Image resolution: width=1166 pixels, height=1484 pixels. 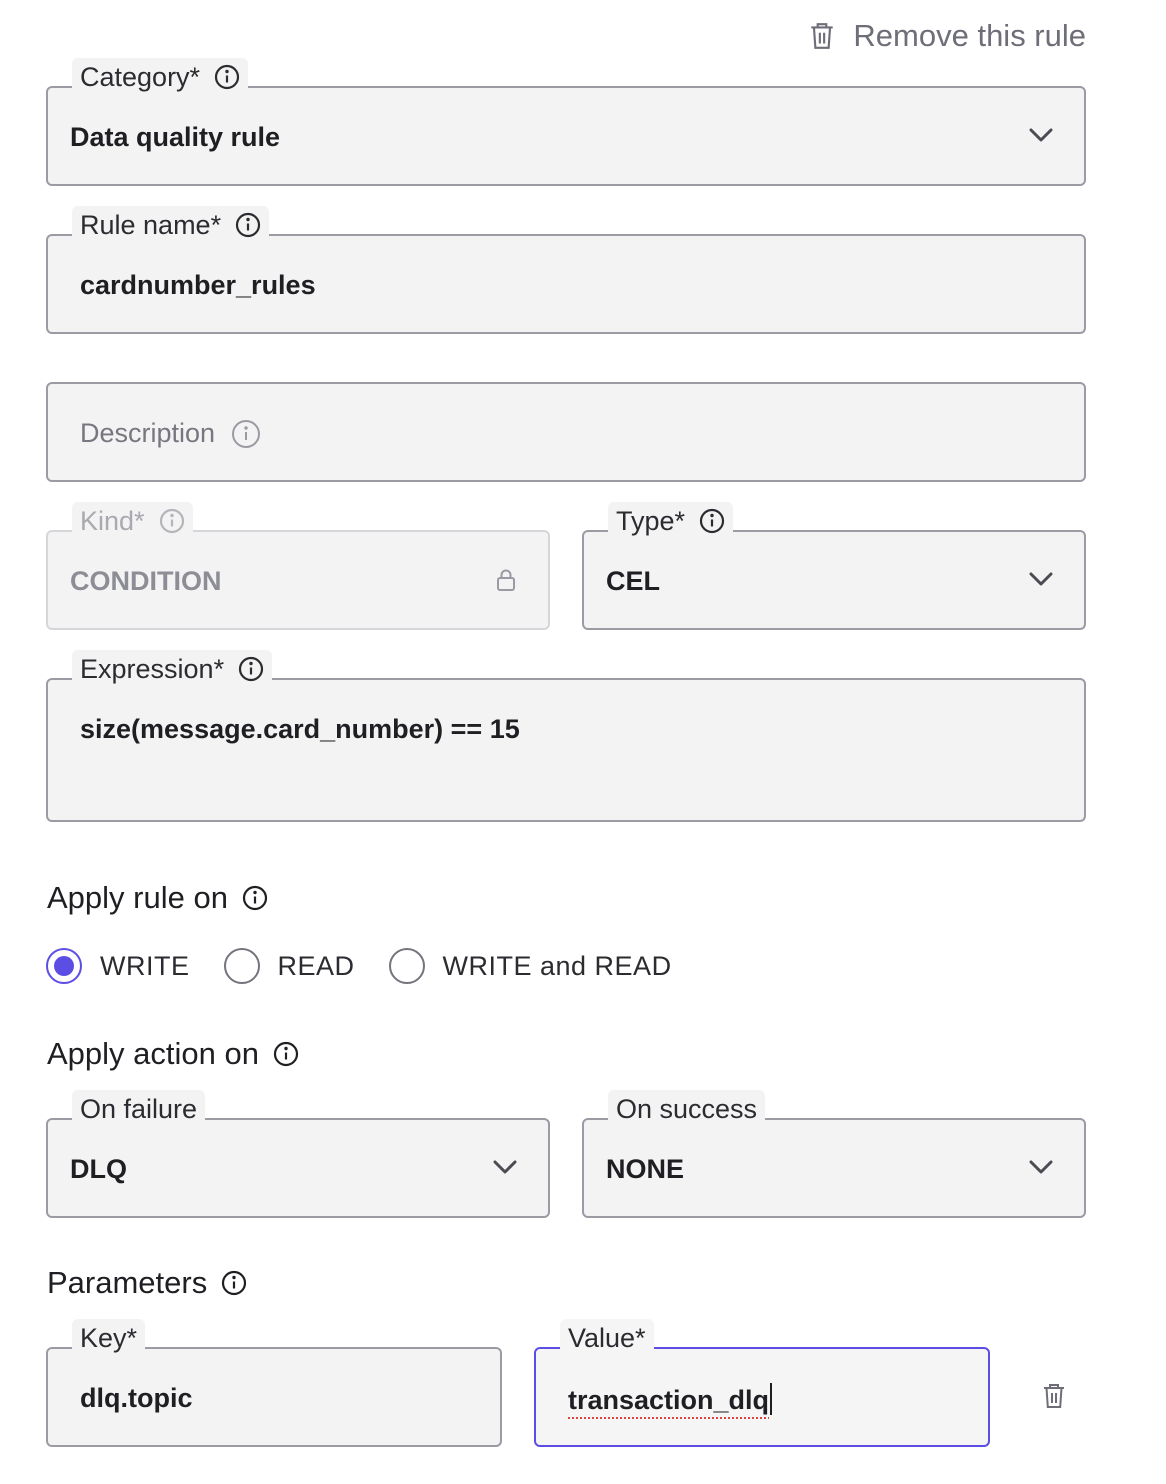 What do you see at coordinates (109, 1337) in the screenshot?
I see `key-label: Key*` at bounding box center [109, 1337].